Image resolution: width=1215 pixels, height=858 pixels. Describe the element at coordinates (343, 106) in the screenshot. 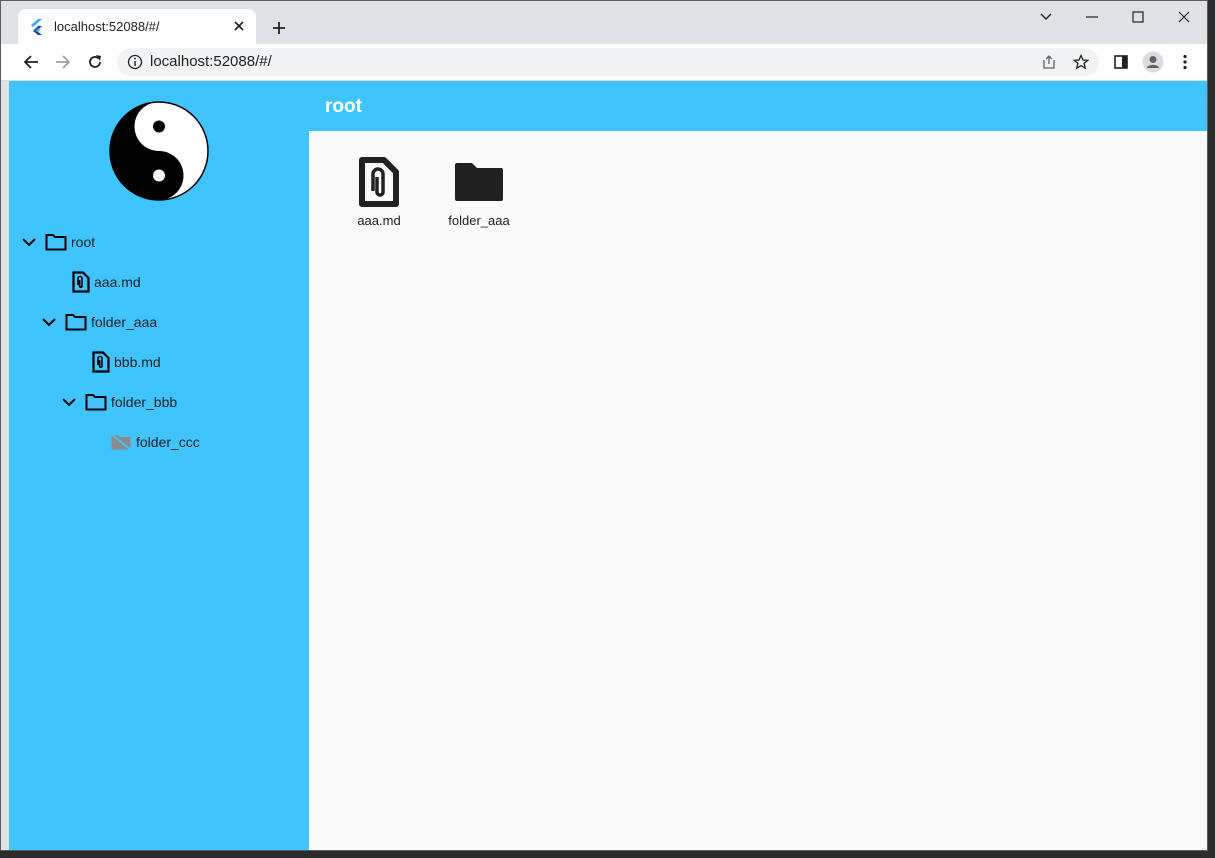

I see `page-title: root` at that location.